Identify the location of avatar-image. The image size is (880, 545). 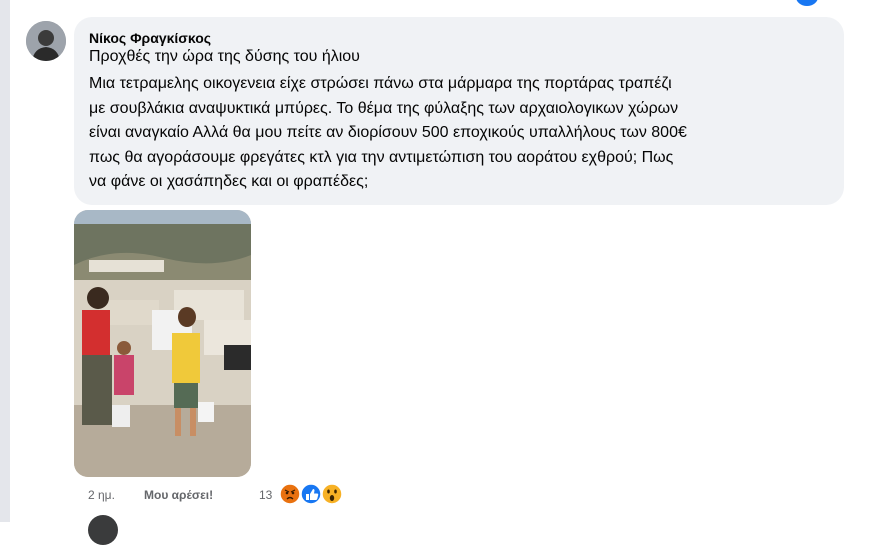
(46, 41).